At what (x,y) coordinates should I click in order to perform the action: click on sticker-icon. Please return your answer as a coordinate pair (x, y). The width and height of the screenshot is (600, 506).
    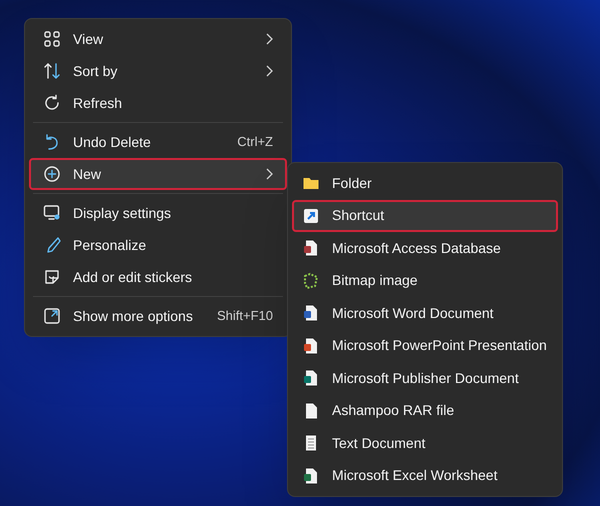
    Looking at the image, I should click on (52, 277).